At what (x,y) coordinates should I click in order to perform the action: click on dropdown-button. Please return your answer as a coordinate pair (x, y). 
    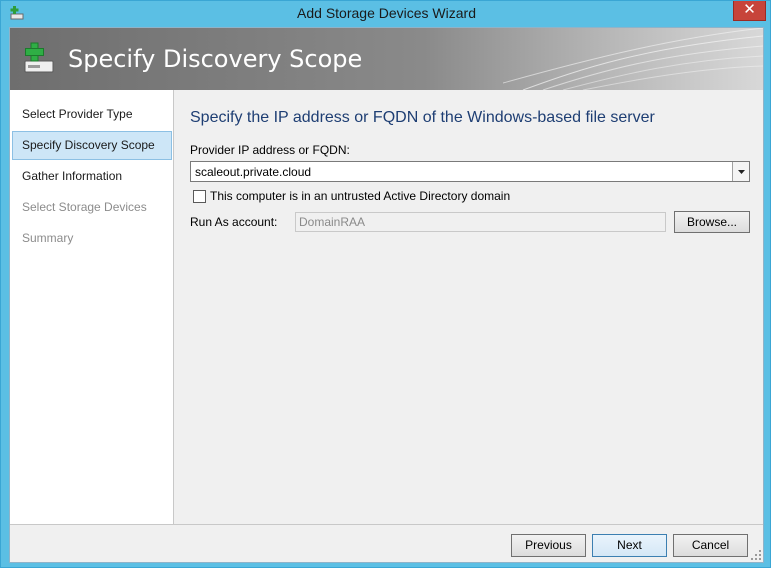
    Looking at the image, I should click on (740, 171).